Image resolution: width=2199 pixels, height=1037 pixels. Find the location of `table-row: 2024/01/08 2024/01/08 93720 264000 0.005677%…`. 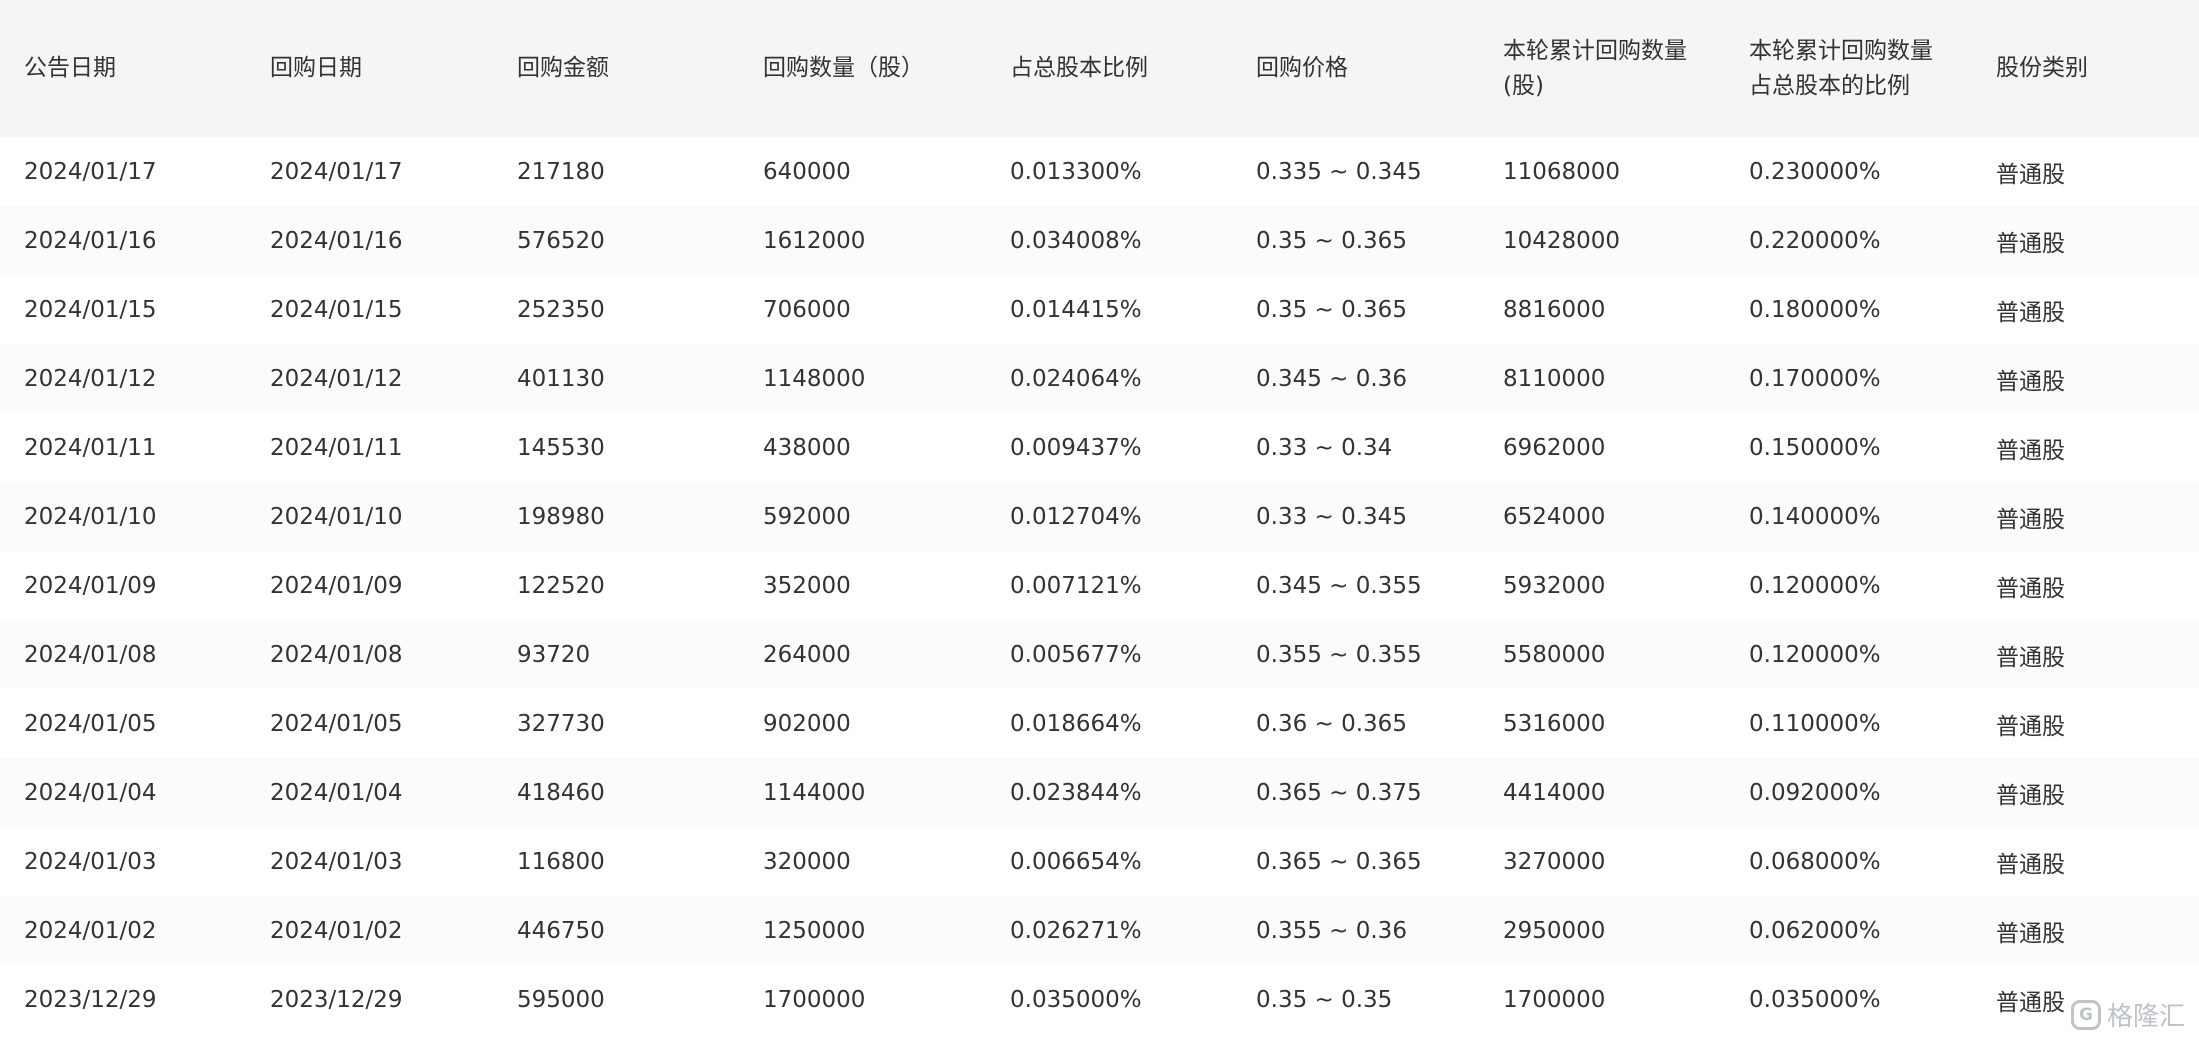

table-row: 2024/01/08 2024/01/08 93720 264000 0.005677%… is located at coordinates (1099, 654).